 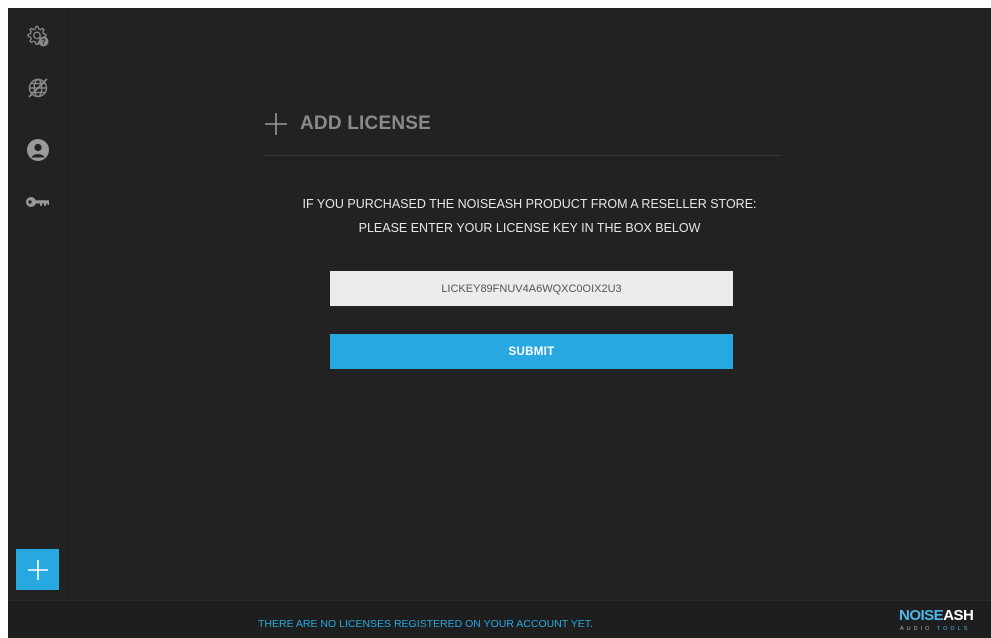 What do you see at coordinates (531, 351) in the screenshot?
I see `submit-button: SUBMIT` at bounding box center [531, 351].